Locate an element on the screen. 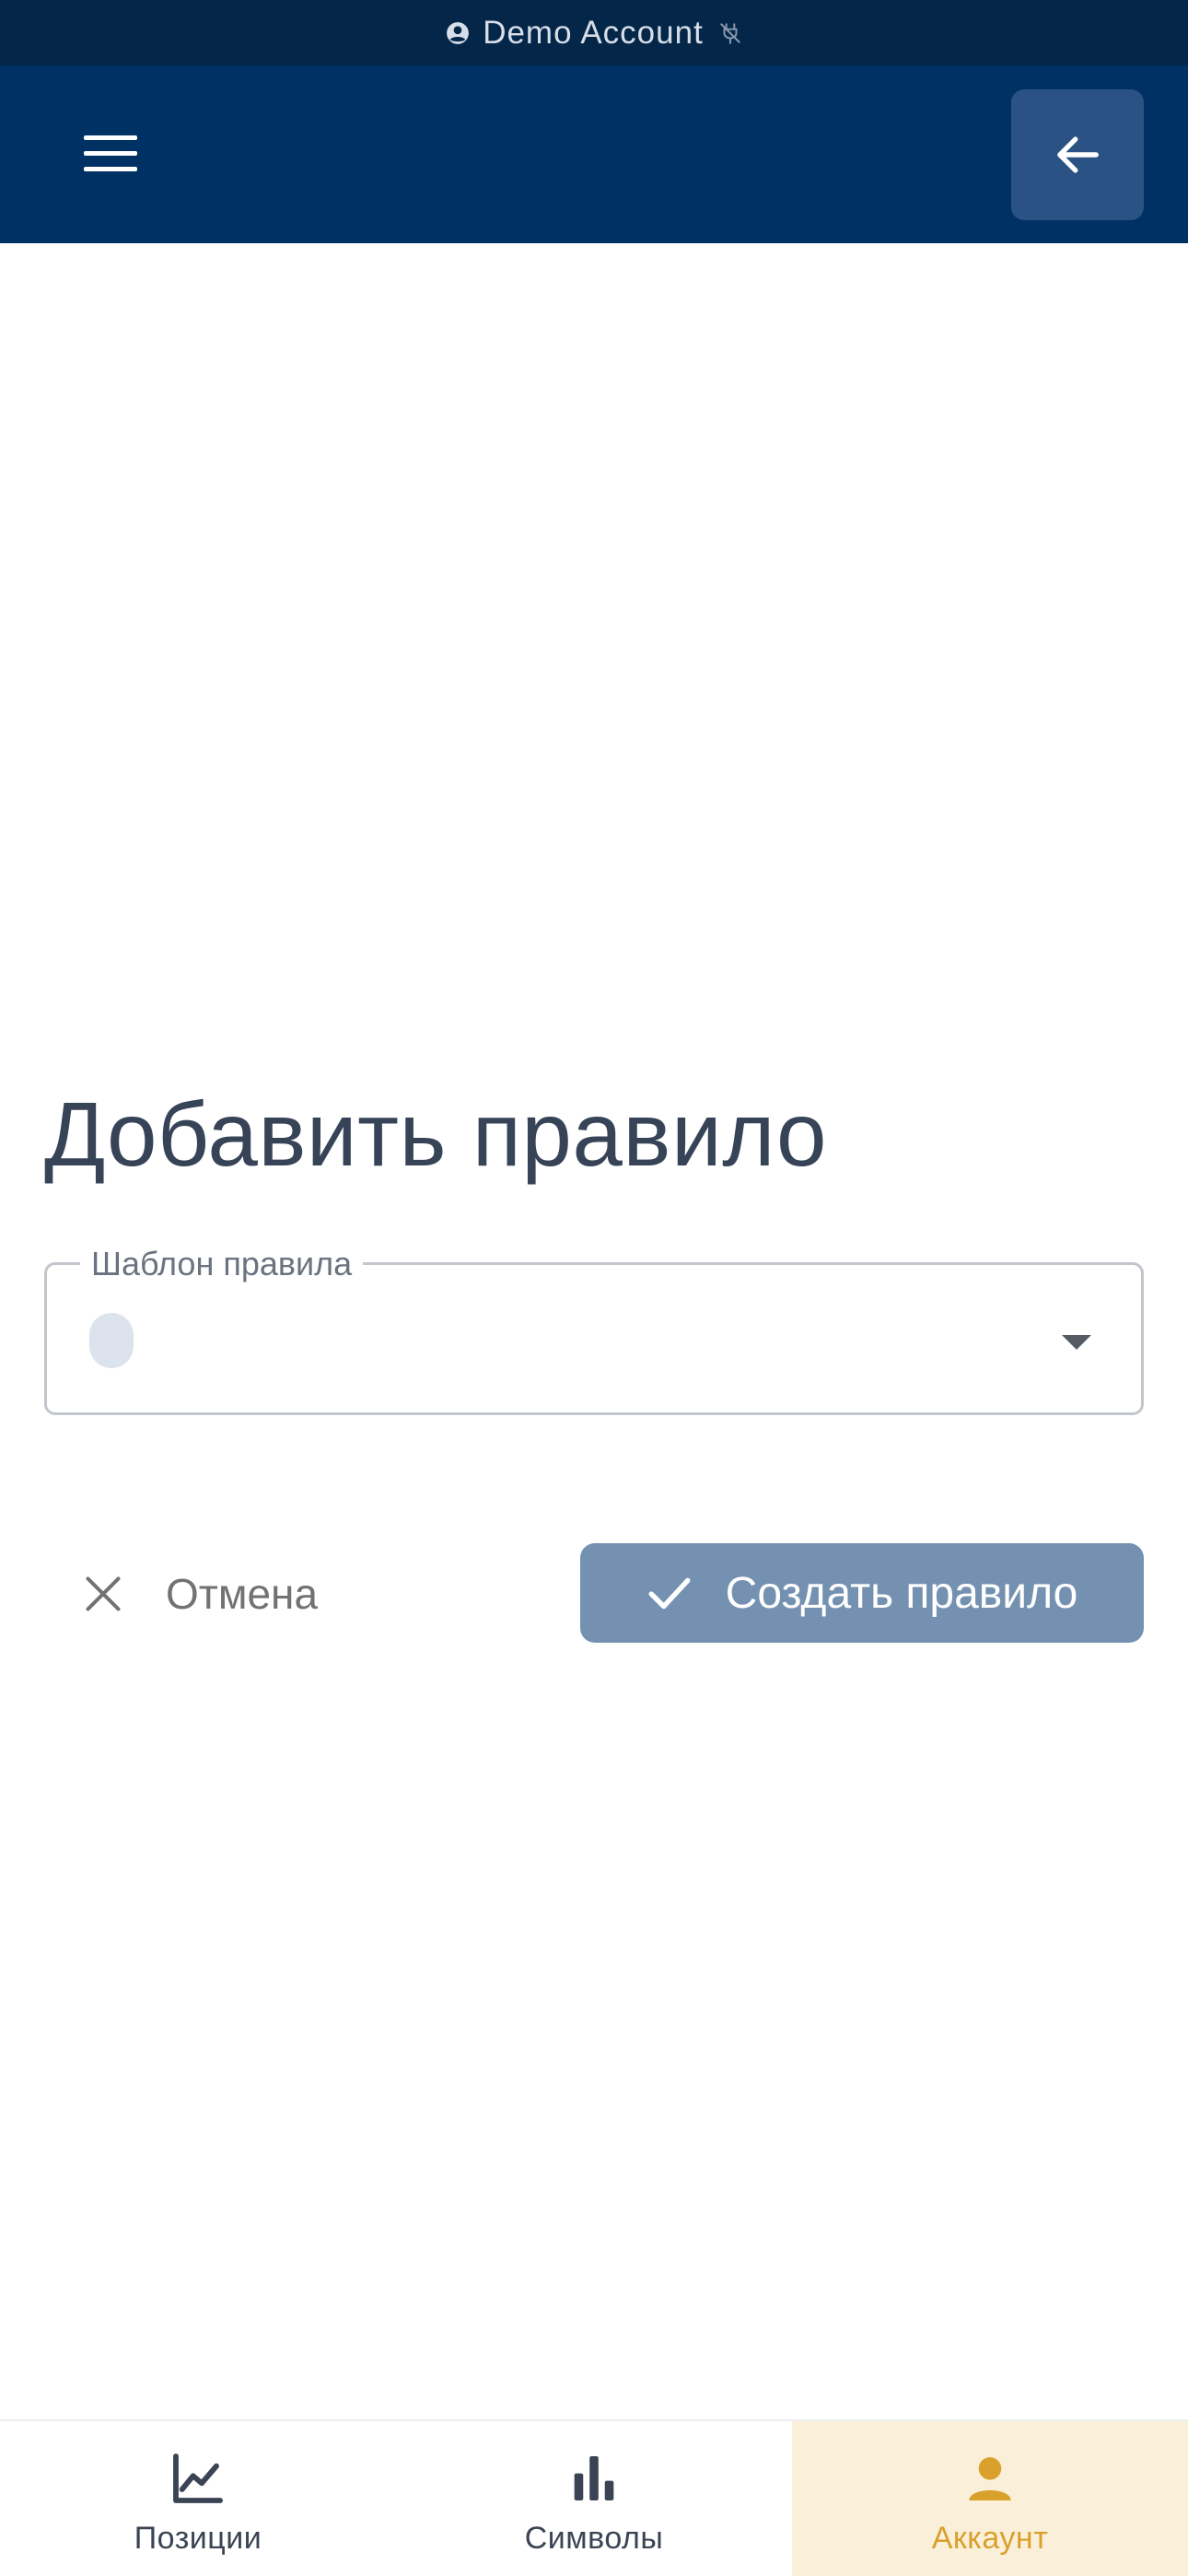  back-button is located at coordinates (1077, 154).